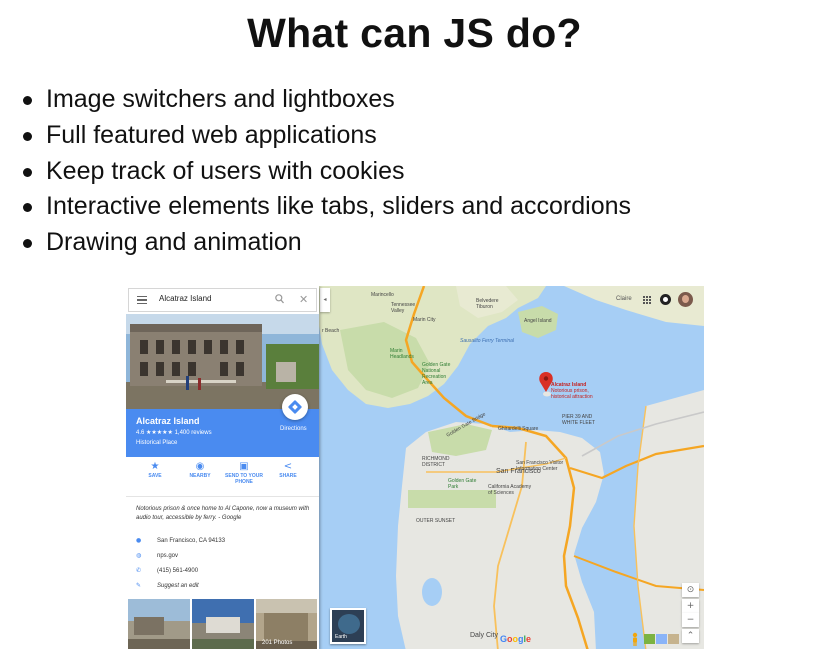  I want to click on map-label: San Francisco Visitor Information Center, so click(540, 466).